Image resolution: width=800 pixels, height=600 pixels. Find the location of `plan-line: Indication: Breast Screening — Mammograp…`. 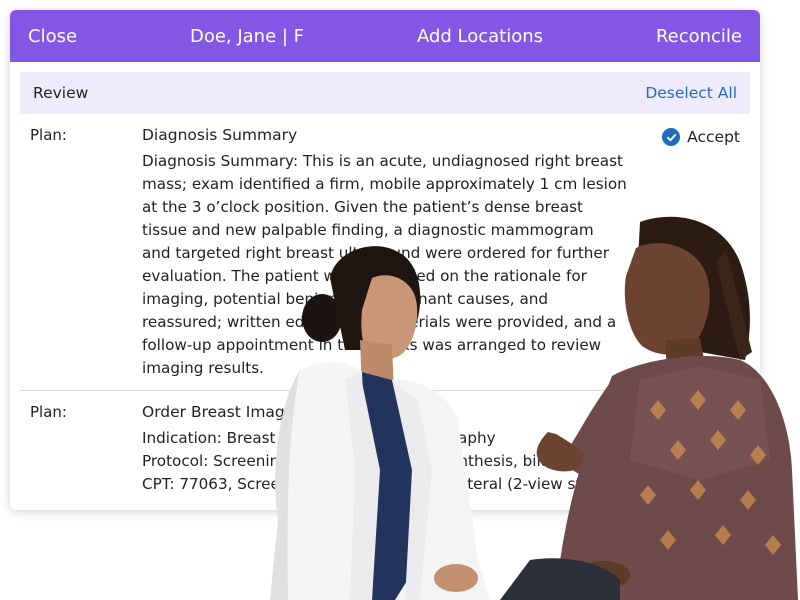

plan-line: Indication: Breast Screening — Mammograp… is located at coordinates (319, 438).